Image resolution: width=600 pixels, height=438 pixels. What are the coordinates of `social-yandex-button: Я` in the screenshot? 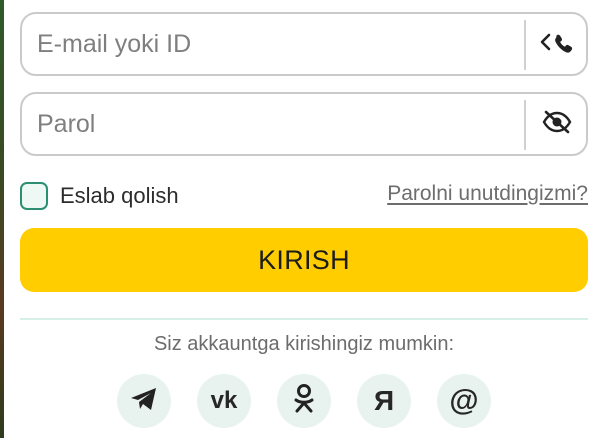 It's located at (384, 401).